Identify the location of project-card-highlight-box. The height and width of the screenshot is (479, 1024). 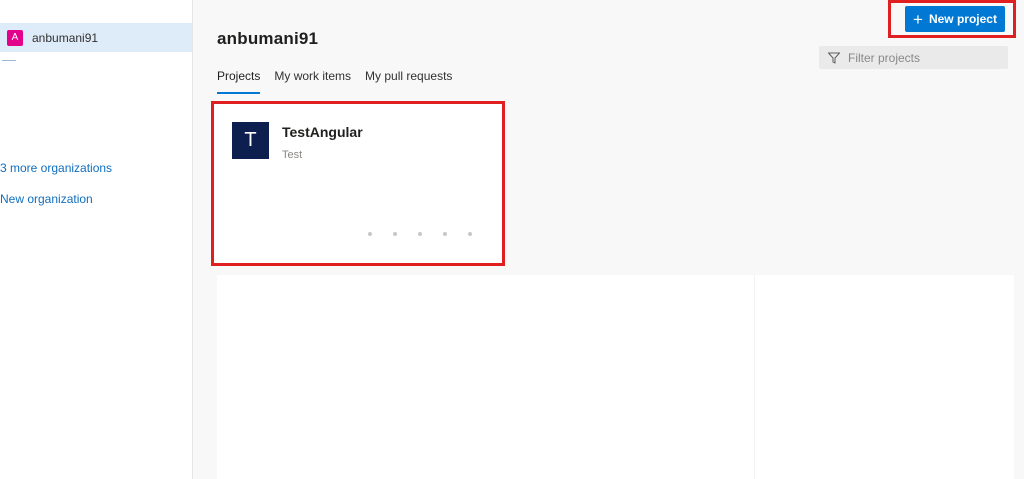
(358, 183).